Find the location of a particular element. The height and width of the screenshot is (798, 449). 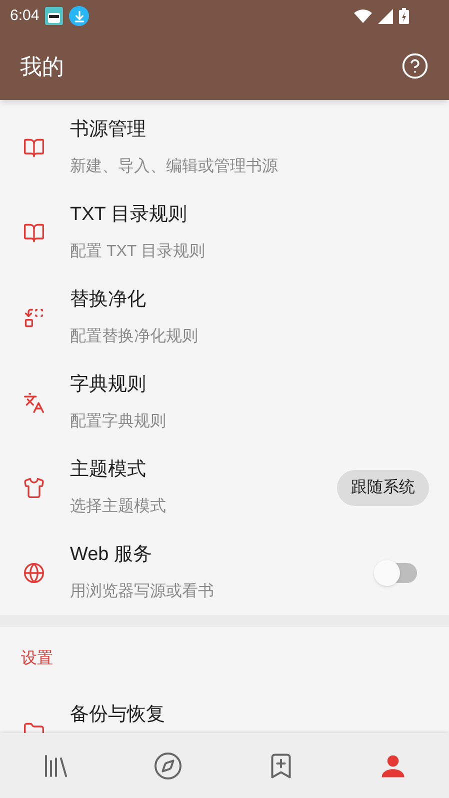

item-title: 替换净化 is located at coordinates (108, 300).